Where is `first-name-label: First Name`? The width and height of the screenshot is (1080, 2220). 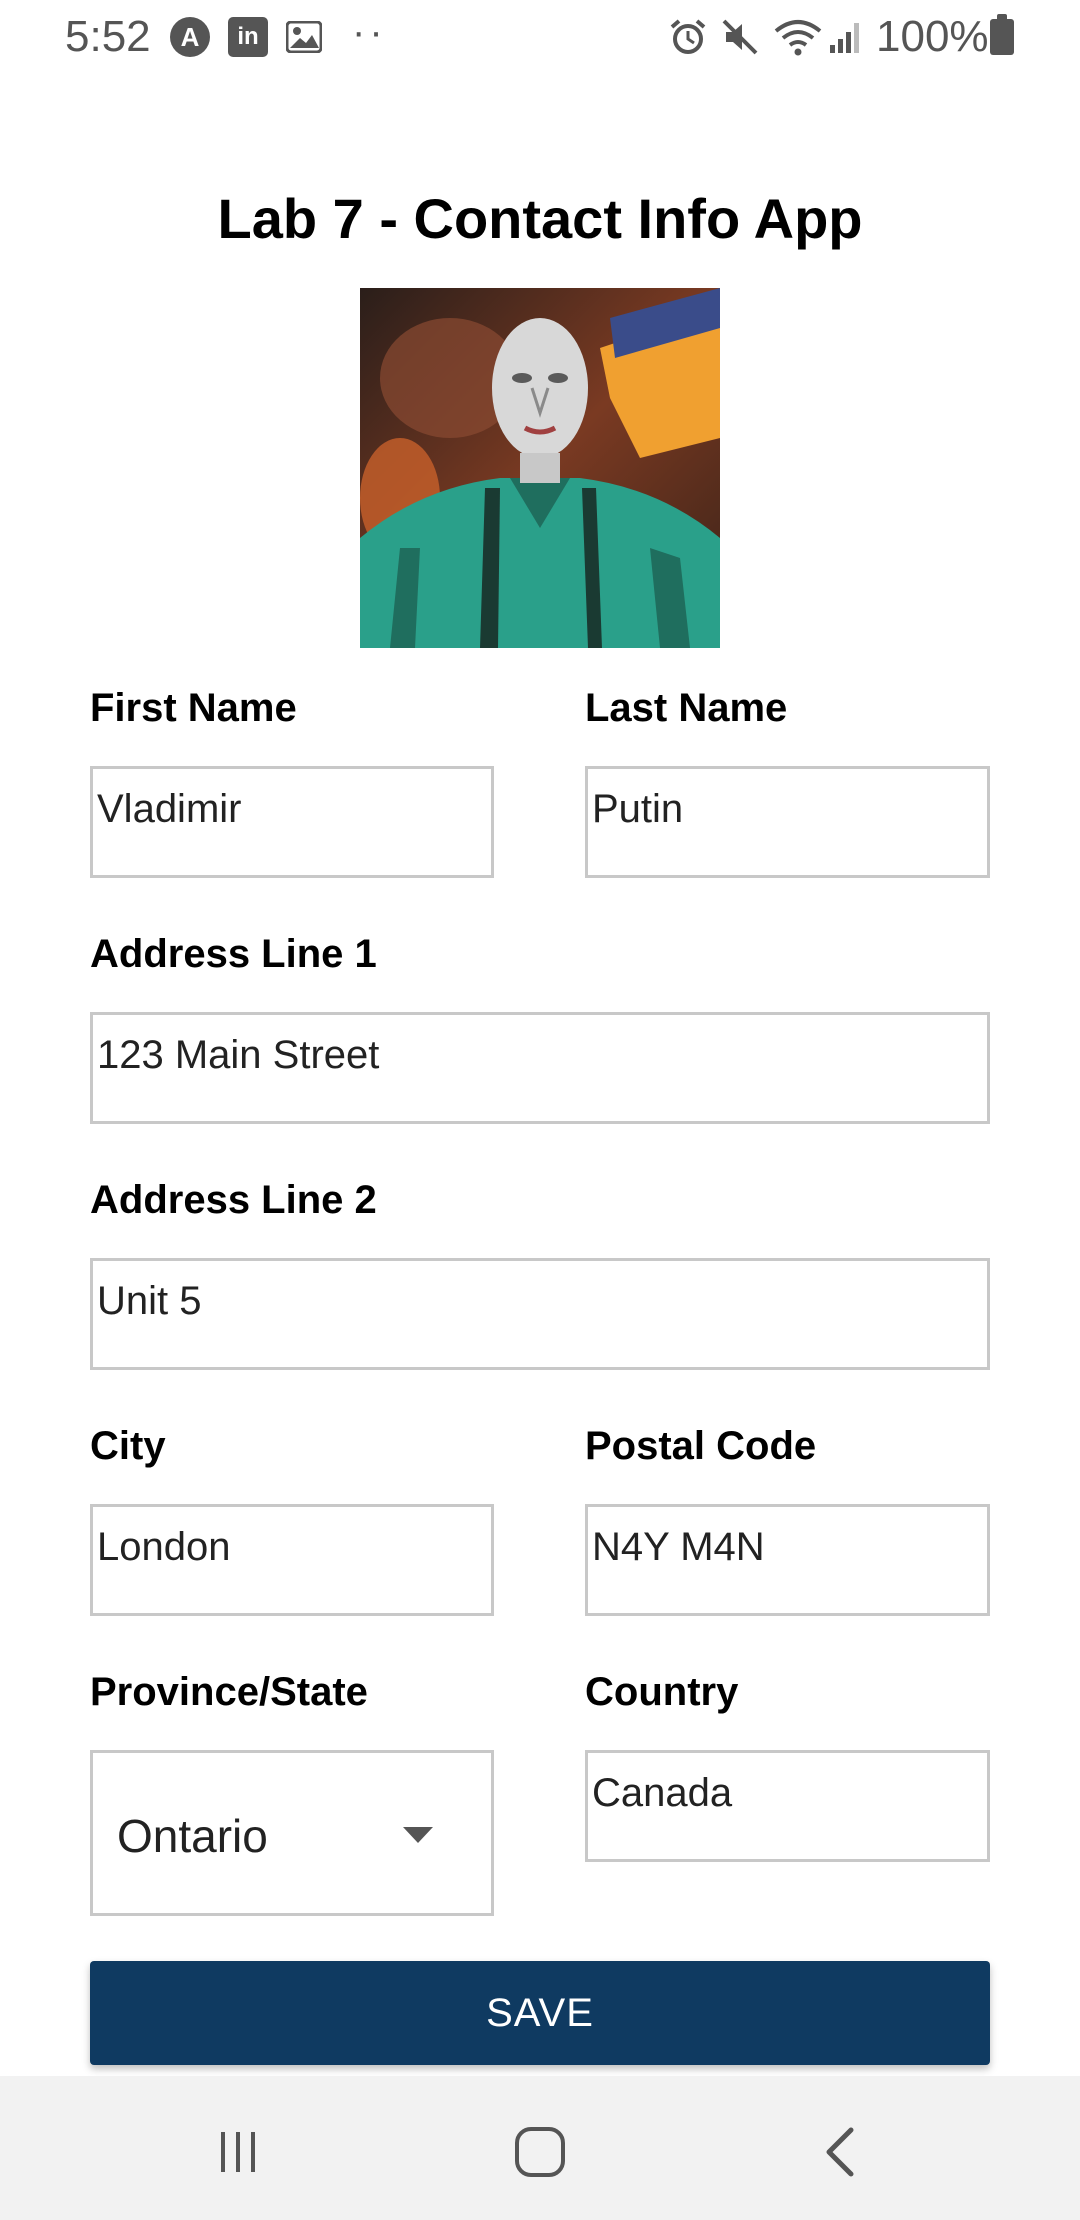 first-name-label: First Name is located at coordinates (193, 708).